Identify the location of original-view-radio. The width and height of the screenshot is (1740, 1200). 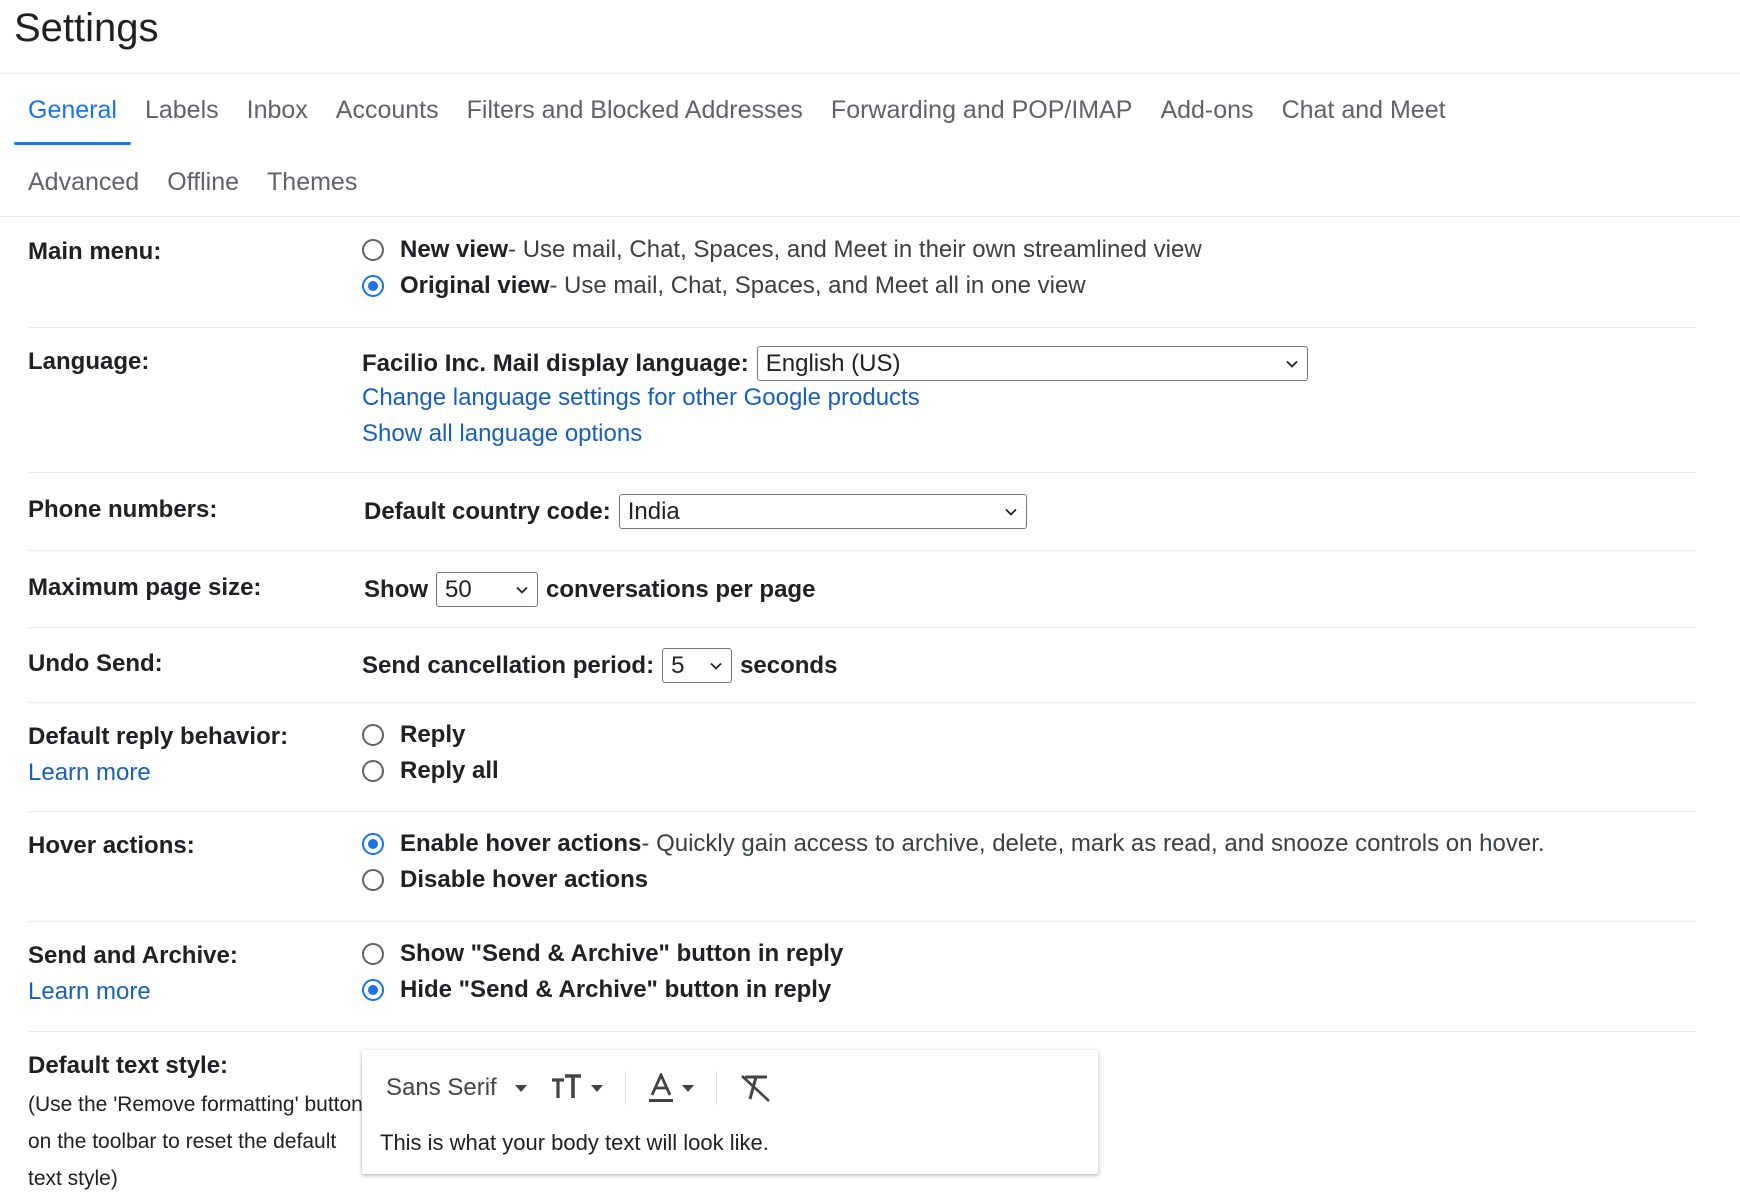
(373, 286).